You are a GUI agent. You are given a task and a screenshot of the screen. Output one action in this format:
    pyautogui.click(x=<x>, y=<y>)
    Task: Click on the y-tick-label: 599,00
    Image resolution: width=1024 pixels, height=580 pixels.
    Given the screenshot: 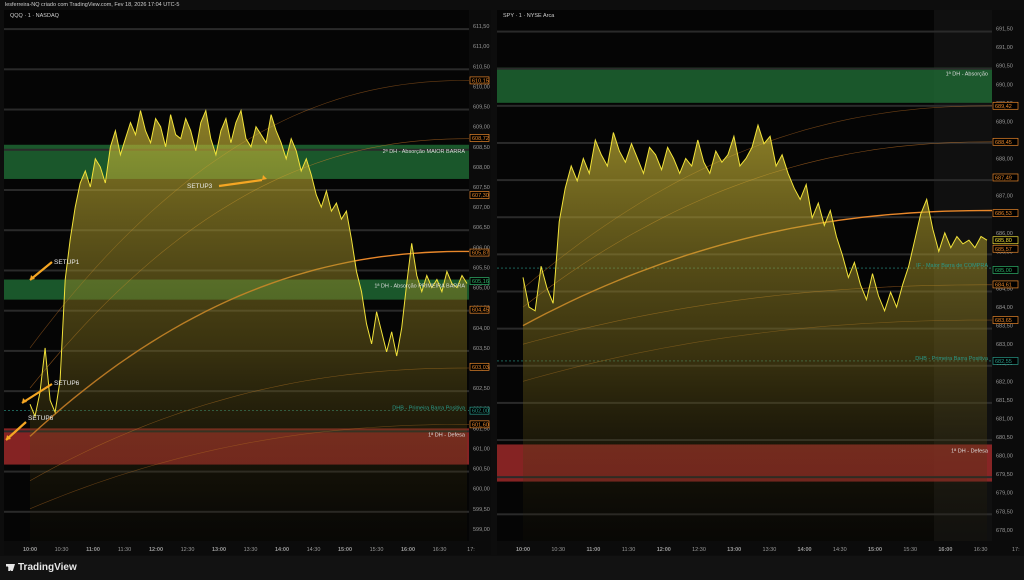 What is the action you would take?
    pyautogui.click(x=481, y=530)
    